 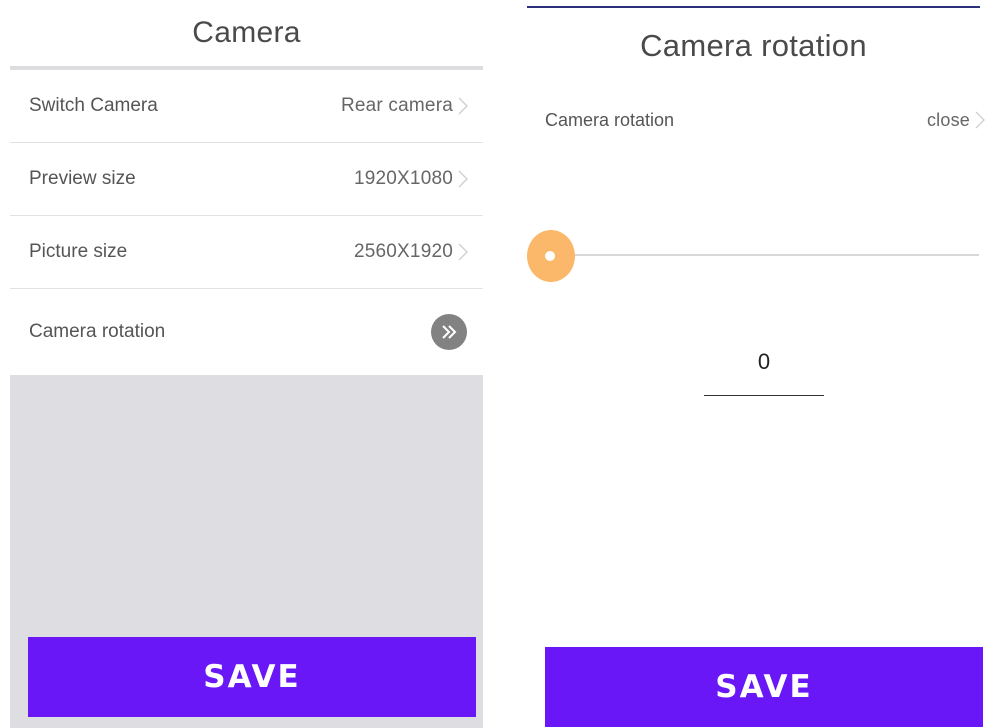 What do you see at coordinates (246, 332) in the screenshot?
I see `camera-rotation-row: Camera rotation` at bounding box center [246, 332].